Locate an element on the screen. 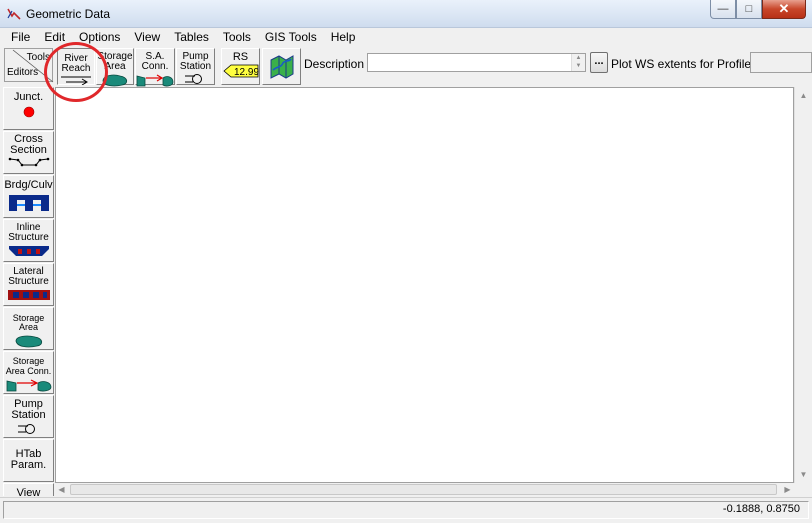  status-bar: -0.1888, 0.8750 is located at coordinates (406, 510).